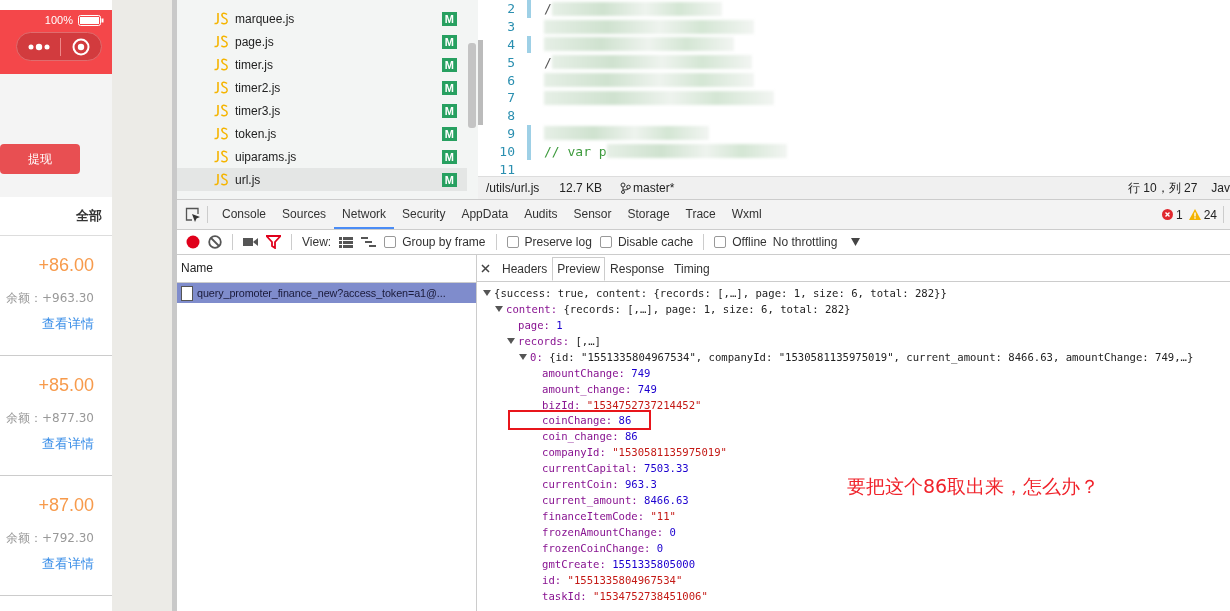 The width and height of the screenshot is (1230, 611). What do you see at coordinates (678, 308) in the screenshot?
I see `json-property: content: {records: [,…], page: 1, size: 6, total: 282}` at bounding box center [678, 308].